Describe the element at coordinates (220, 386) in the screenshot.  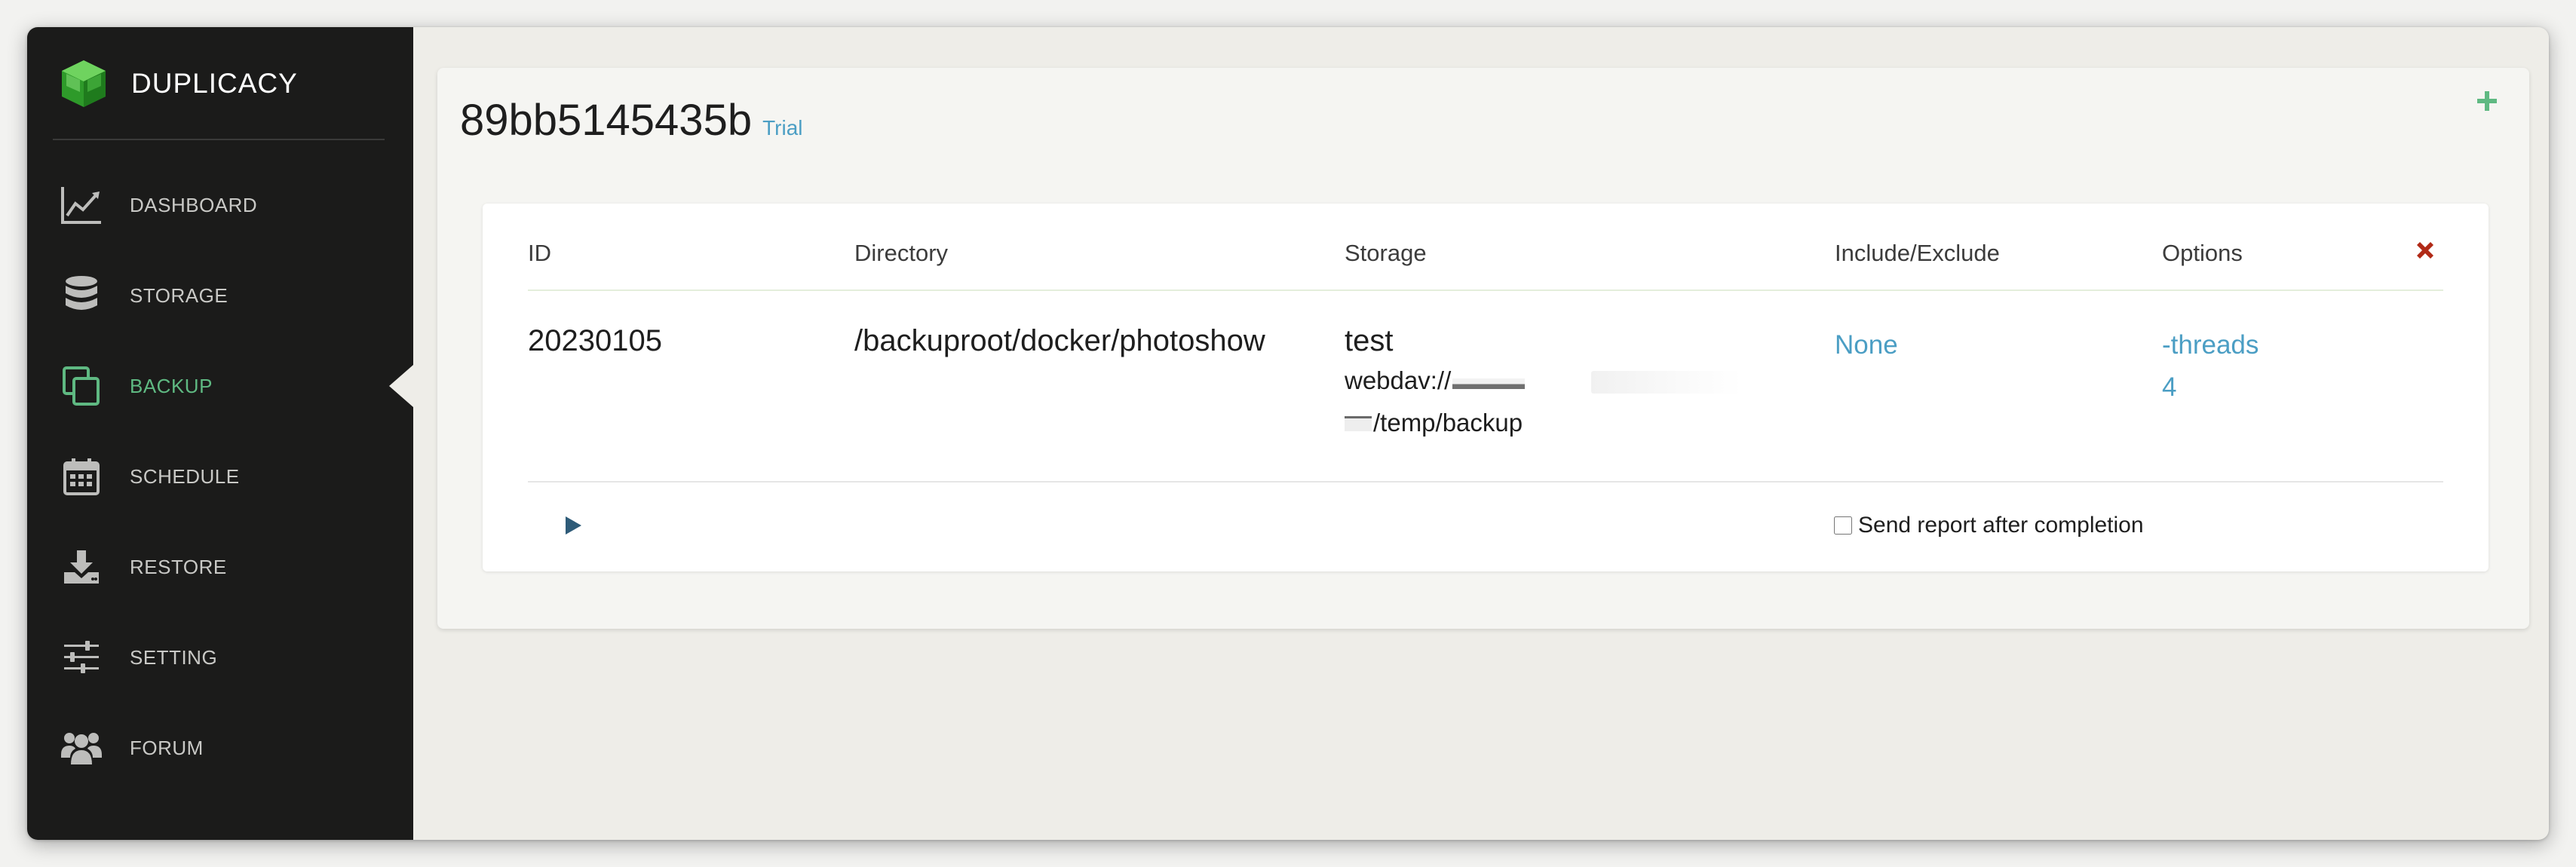
I see `sidebar-item-backup: BACKUP` at that location.